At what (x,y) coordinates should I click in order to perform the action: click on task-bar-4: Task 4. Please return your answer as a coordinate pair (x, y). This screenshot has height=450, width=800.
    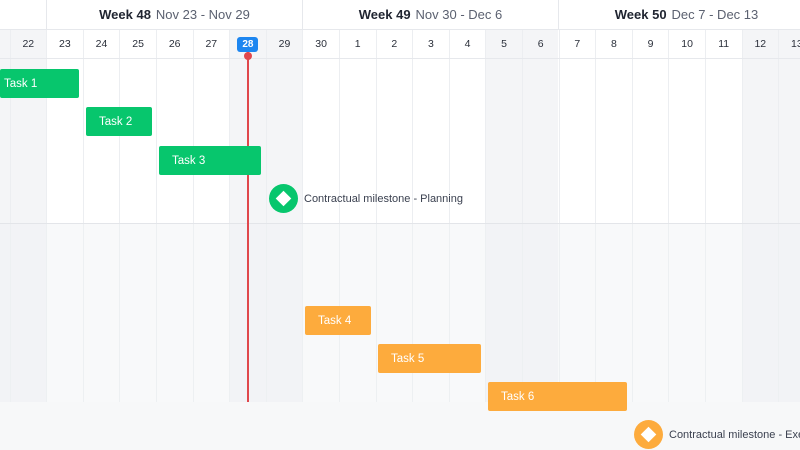
    Looking at the image, I should click on (338, 320).